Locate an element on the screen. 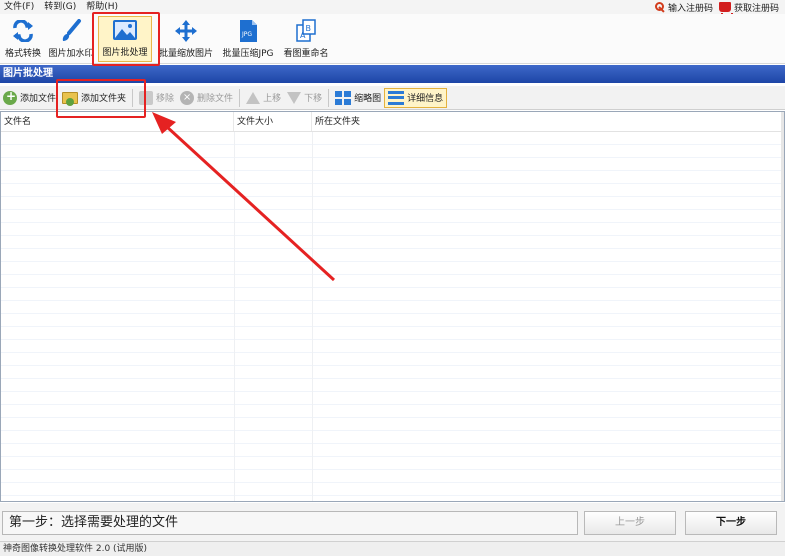 The width and height of the screenshot is (785, 556). details-view-button: 详细信息 is located at coordinates (416, 97).